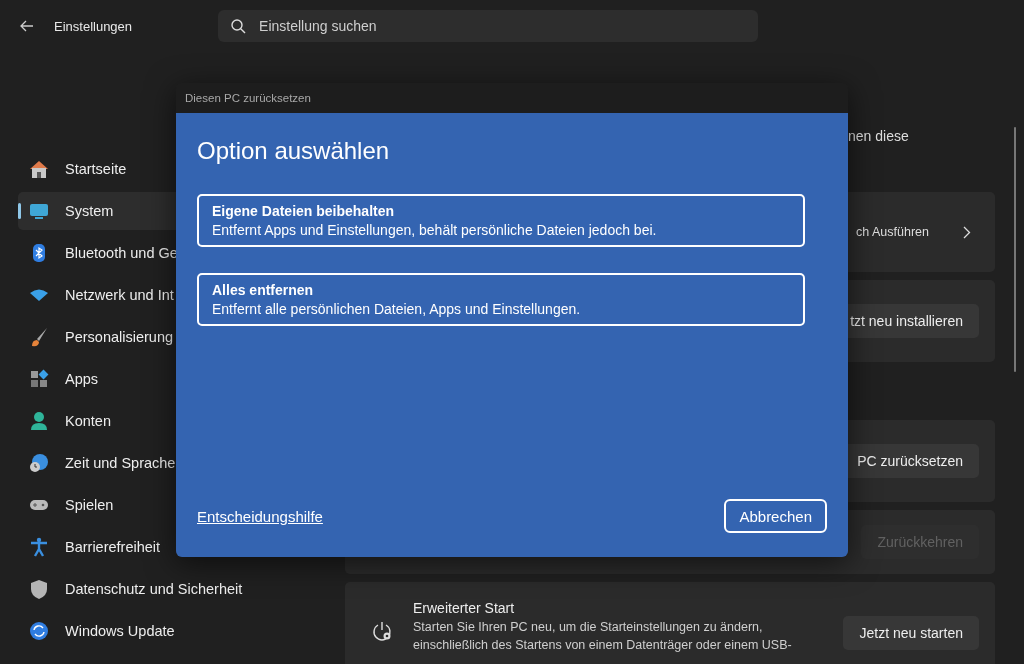  What do you see at coordinates (39, 421) in the screenshot?
I see `person-icon` at bounding box center [39, 421].